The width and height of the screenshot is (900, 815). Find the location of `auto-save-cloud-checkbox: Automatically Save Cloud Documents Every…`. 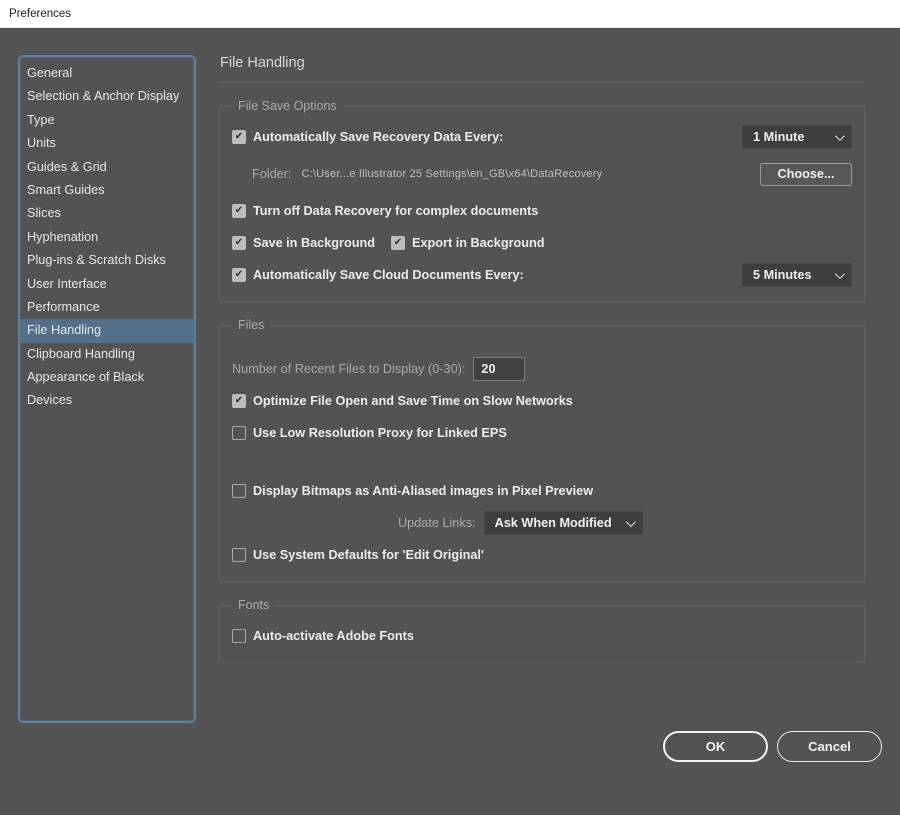

auto-save-cloud-checkbox: Automatically Save Cloud Documents Every… is located at coordinates (378, 275).